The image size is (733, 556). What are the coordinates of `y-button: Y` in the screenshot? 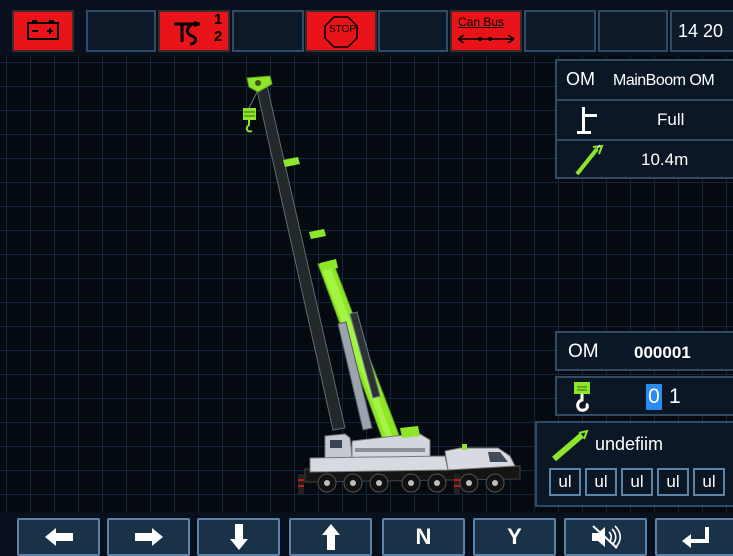 It's located at (514, 537).